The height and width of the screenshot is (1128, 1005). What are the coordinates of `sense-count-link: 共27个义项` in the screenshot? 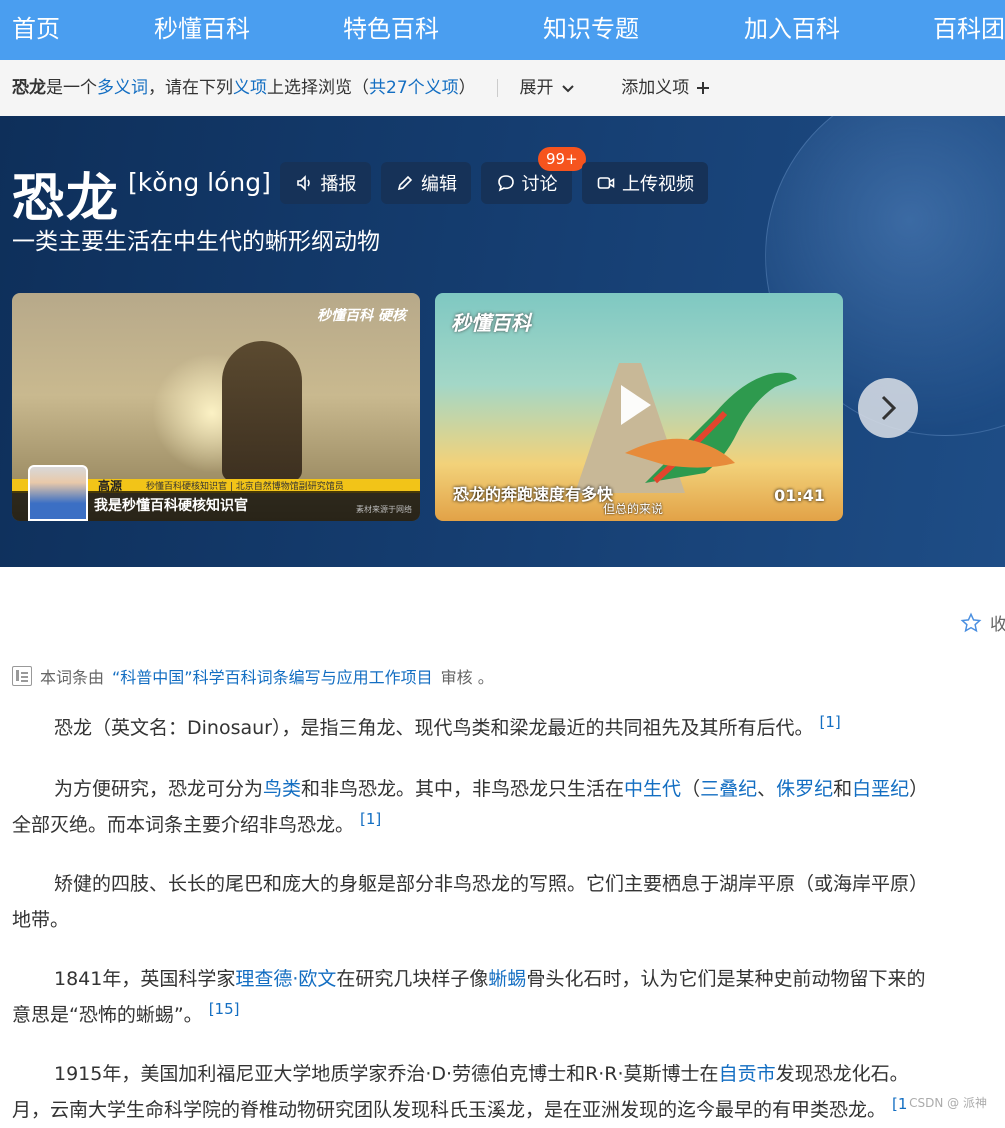 It's located at (414, 88).